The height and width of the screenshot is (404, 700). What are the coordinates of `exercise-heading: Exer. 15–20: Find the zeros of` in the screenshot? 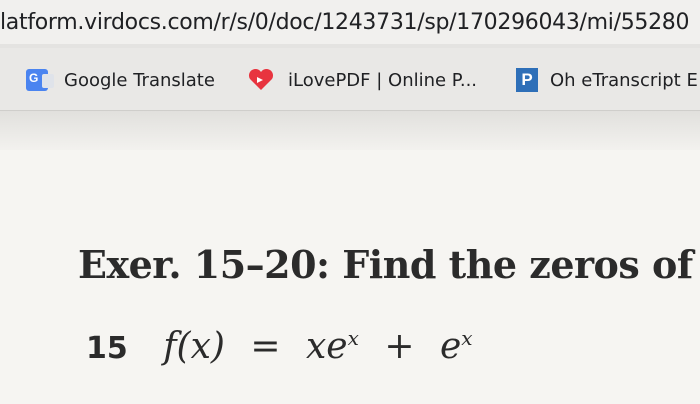 It's located at (385, 264).